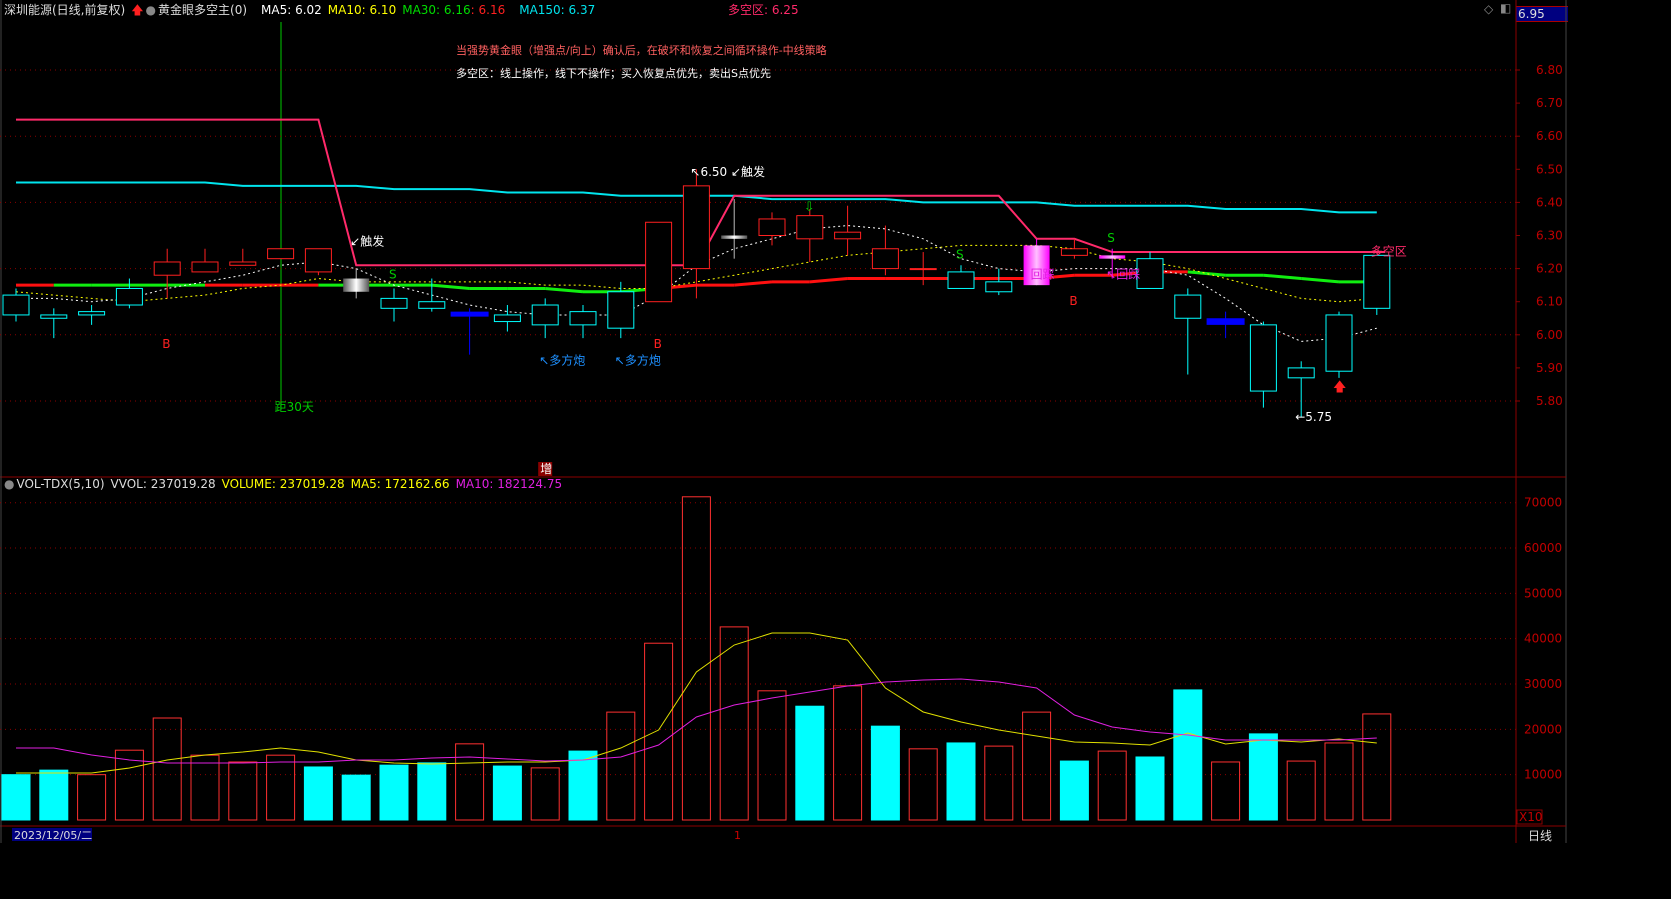 This screenshot has height=899, width=1671. I want to click on annotation-label: ↖多方炮, so click(638, 360).